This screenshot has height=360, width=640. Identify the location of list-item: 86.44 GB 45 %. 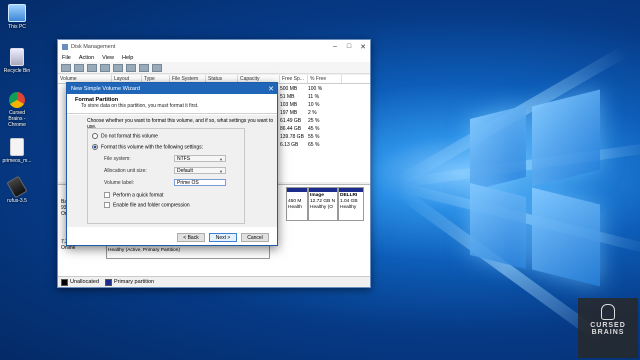
(299, 129).